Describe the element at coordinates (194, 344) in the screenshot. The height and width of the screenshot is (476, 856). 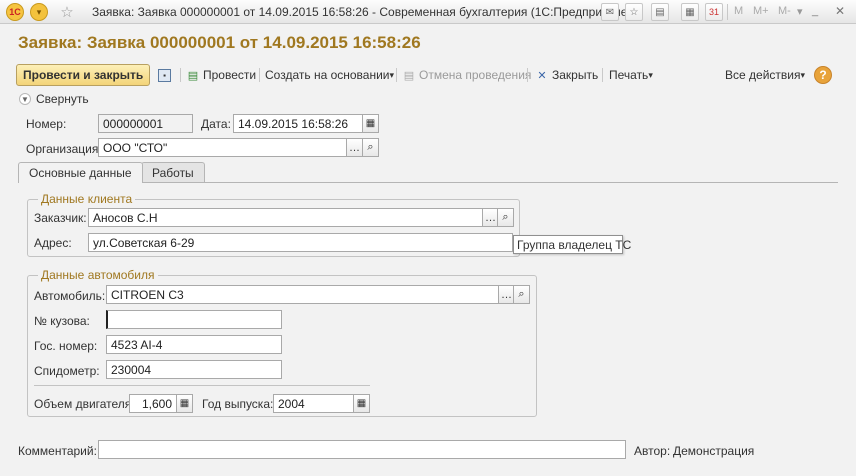
I see `plate-number-field: 4523 AI-4` at that location.